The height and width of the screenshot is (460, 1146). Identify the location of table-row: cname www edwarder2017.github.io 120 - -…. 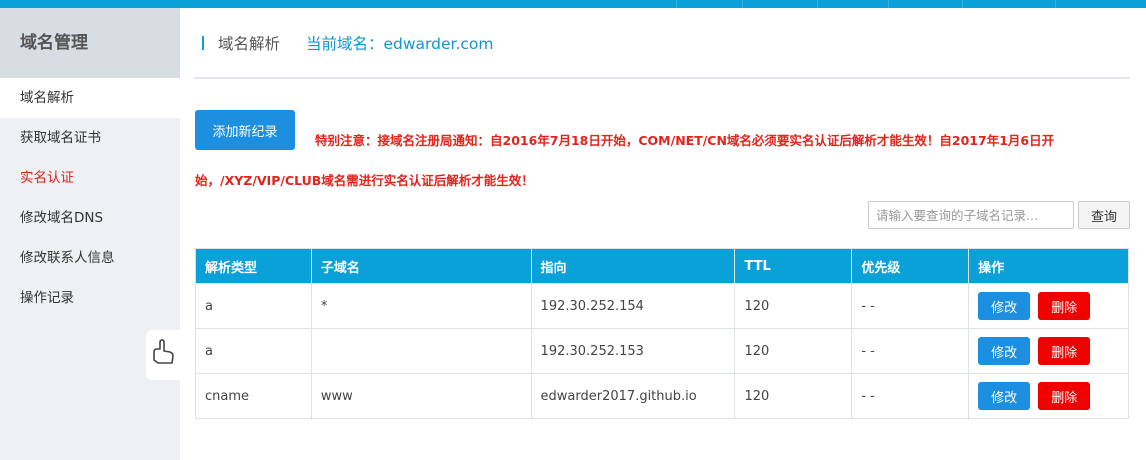
(662, 396).